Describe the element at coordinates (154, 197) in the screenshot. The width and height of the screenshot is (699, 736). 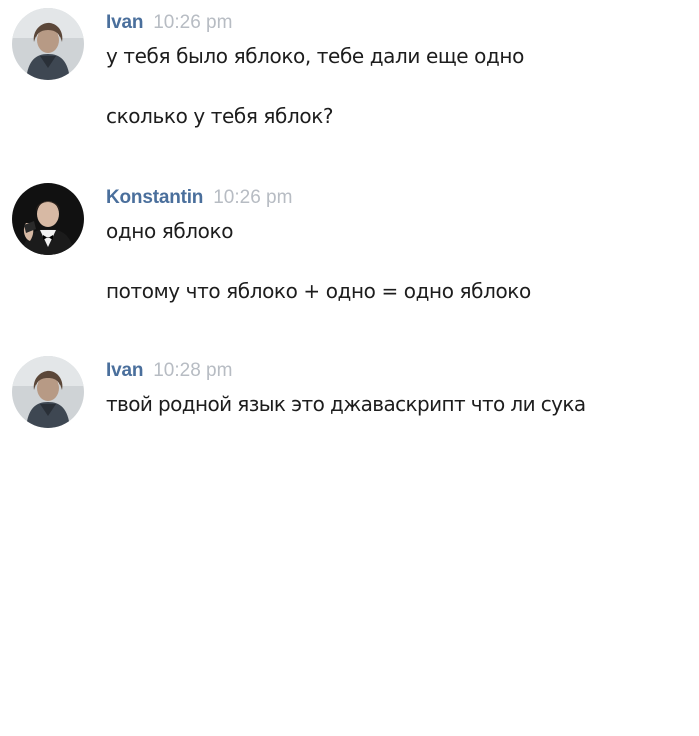
I see `author-name: Konstantin` at that location.